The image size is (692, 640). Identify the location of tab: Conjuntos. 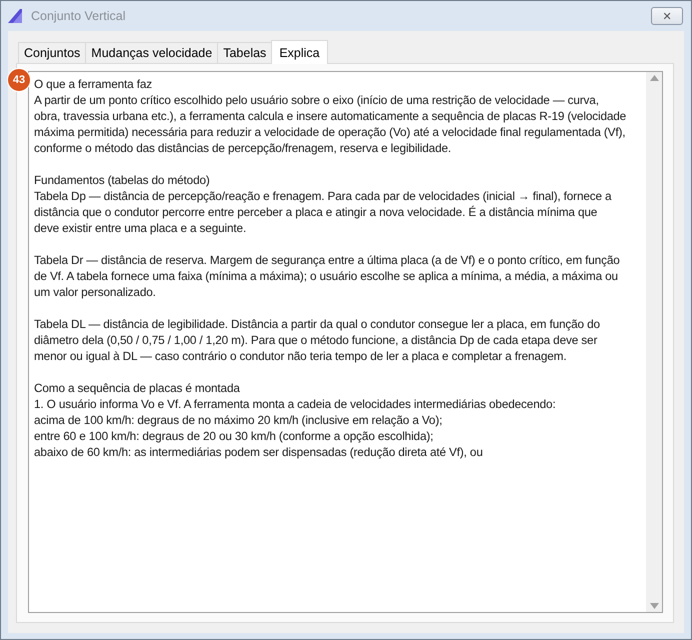
(52, 52).